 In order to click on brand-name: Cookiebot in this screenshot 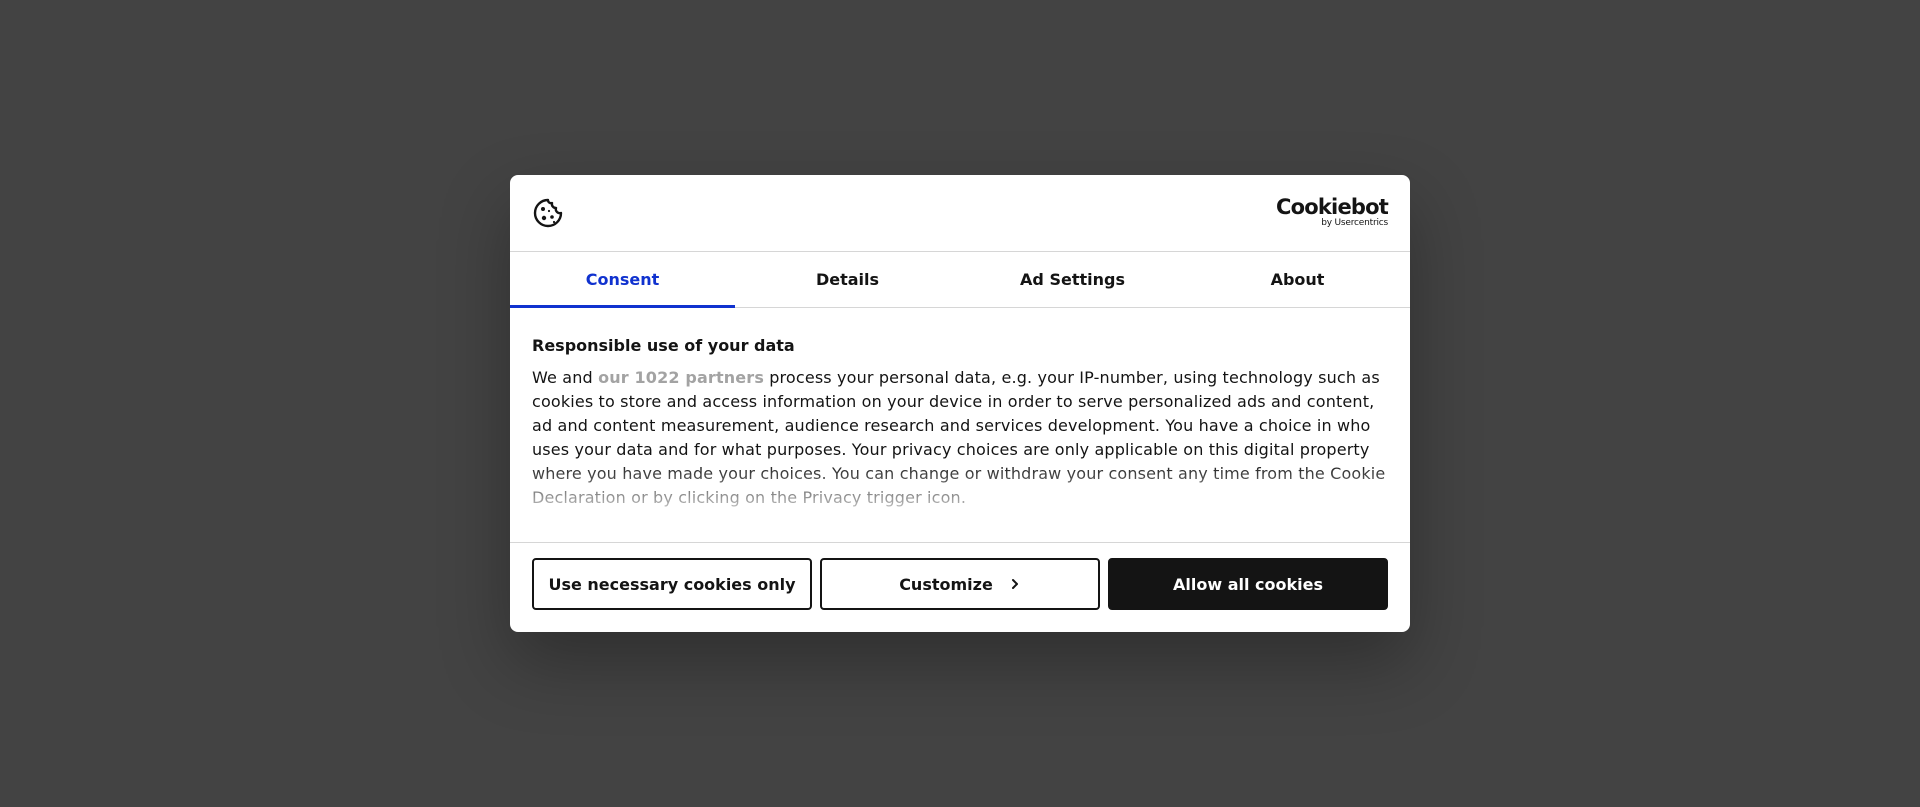, I will do `click(1332, 207)`.